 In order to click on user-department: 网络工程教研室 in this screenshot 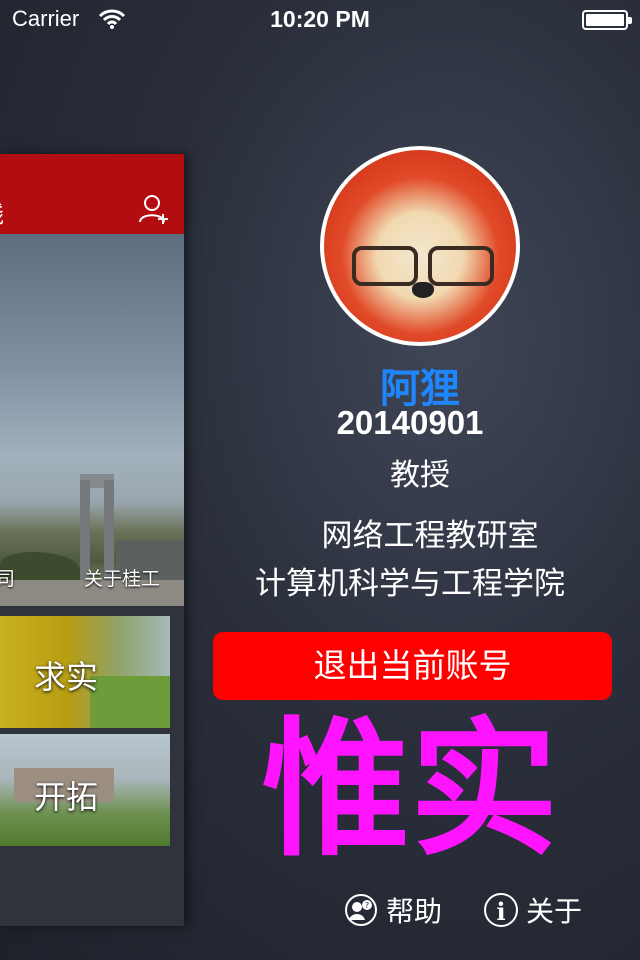, I will do `click(430, 536)`.